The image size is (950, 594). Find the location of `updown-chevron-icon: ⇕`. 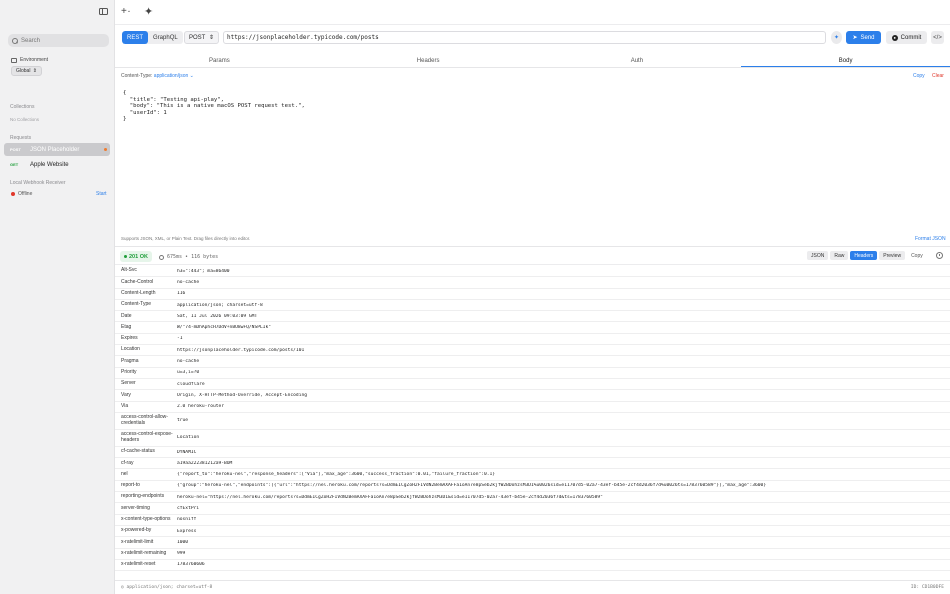

updown-chevron-icon: ⇕ is located at coordinates (211, 38).